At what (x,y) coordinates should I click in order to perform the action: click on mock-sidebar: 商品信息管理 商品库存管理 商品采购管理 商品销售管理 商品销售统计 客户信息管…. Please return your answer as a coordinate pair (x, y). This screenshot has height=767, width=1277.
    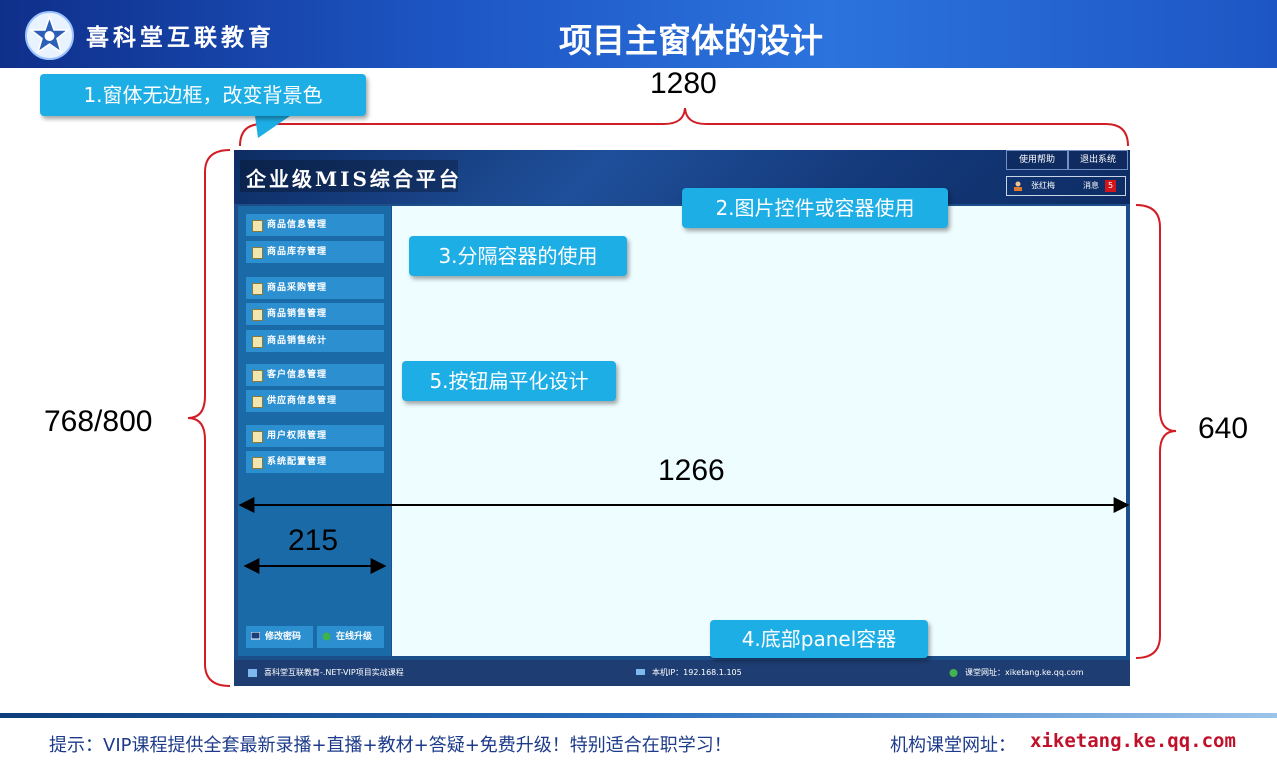
    Looking at the image, I should click on (314, 431).